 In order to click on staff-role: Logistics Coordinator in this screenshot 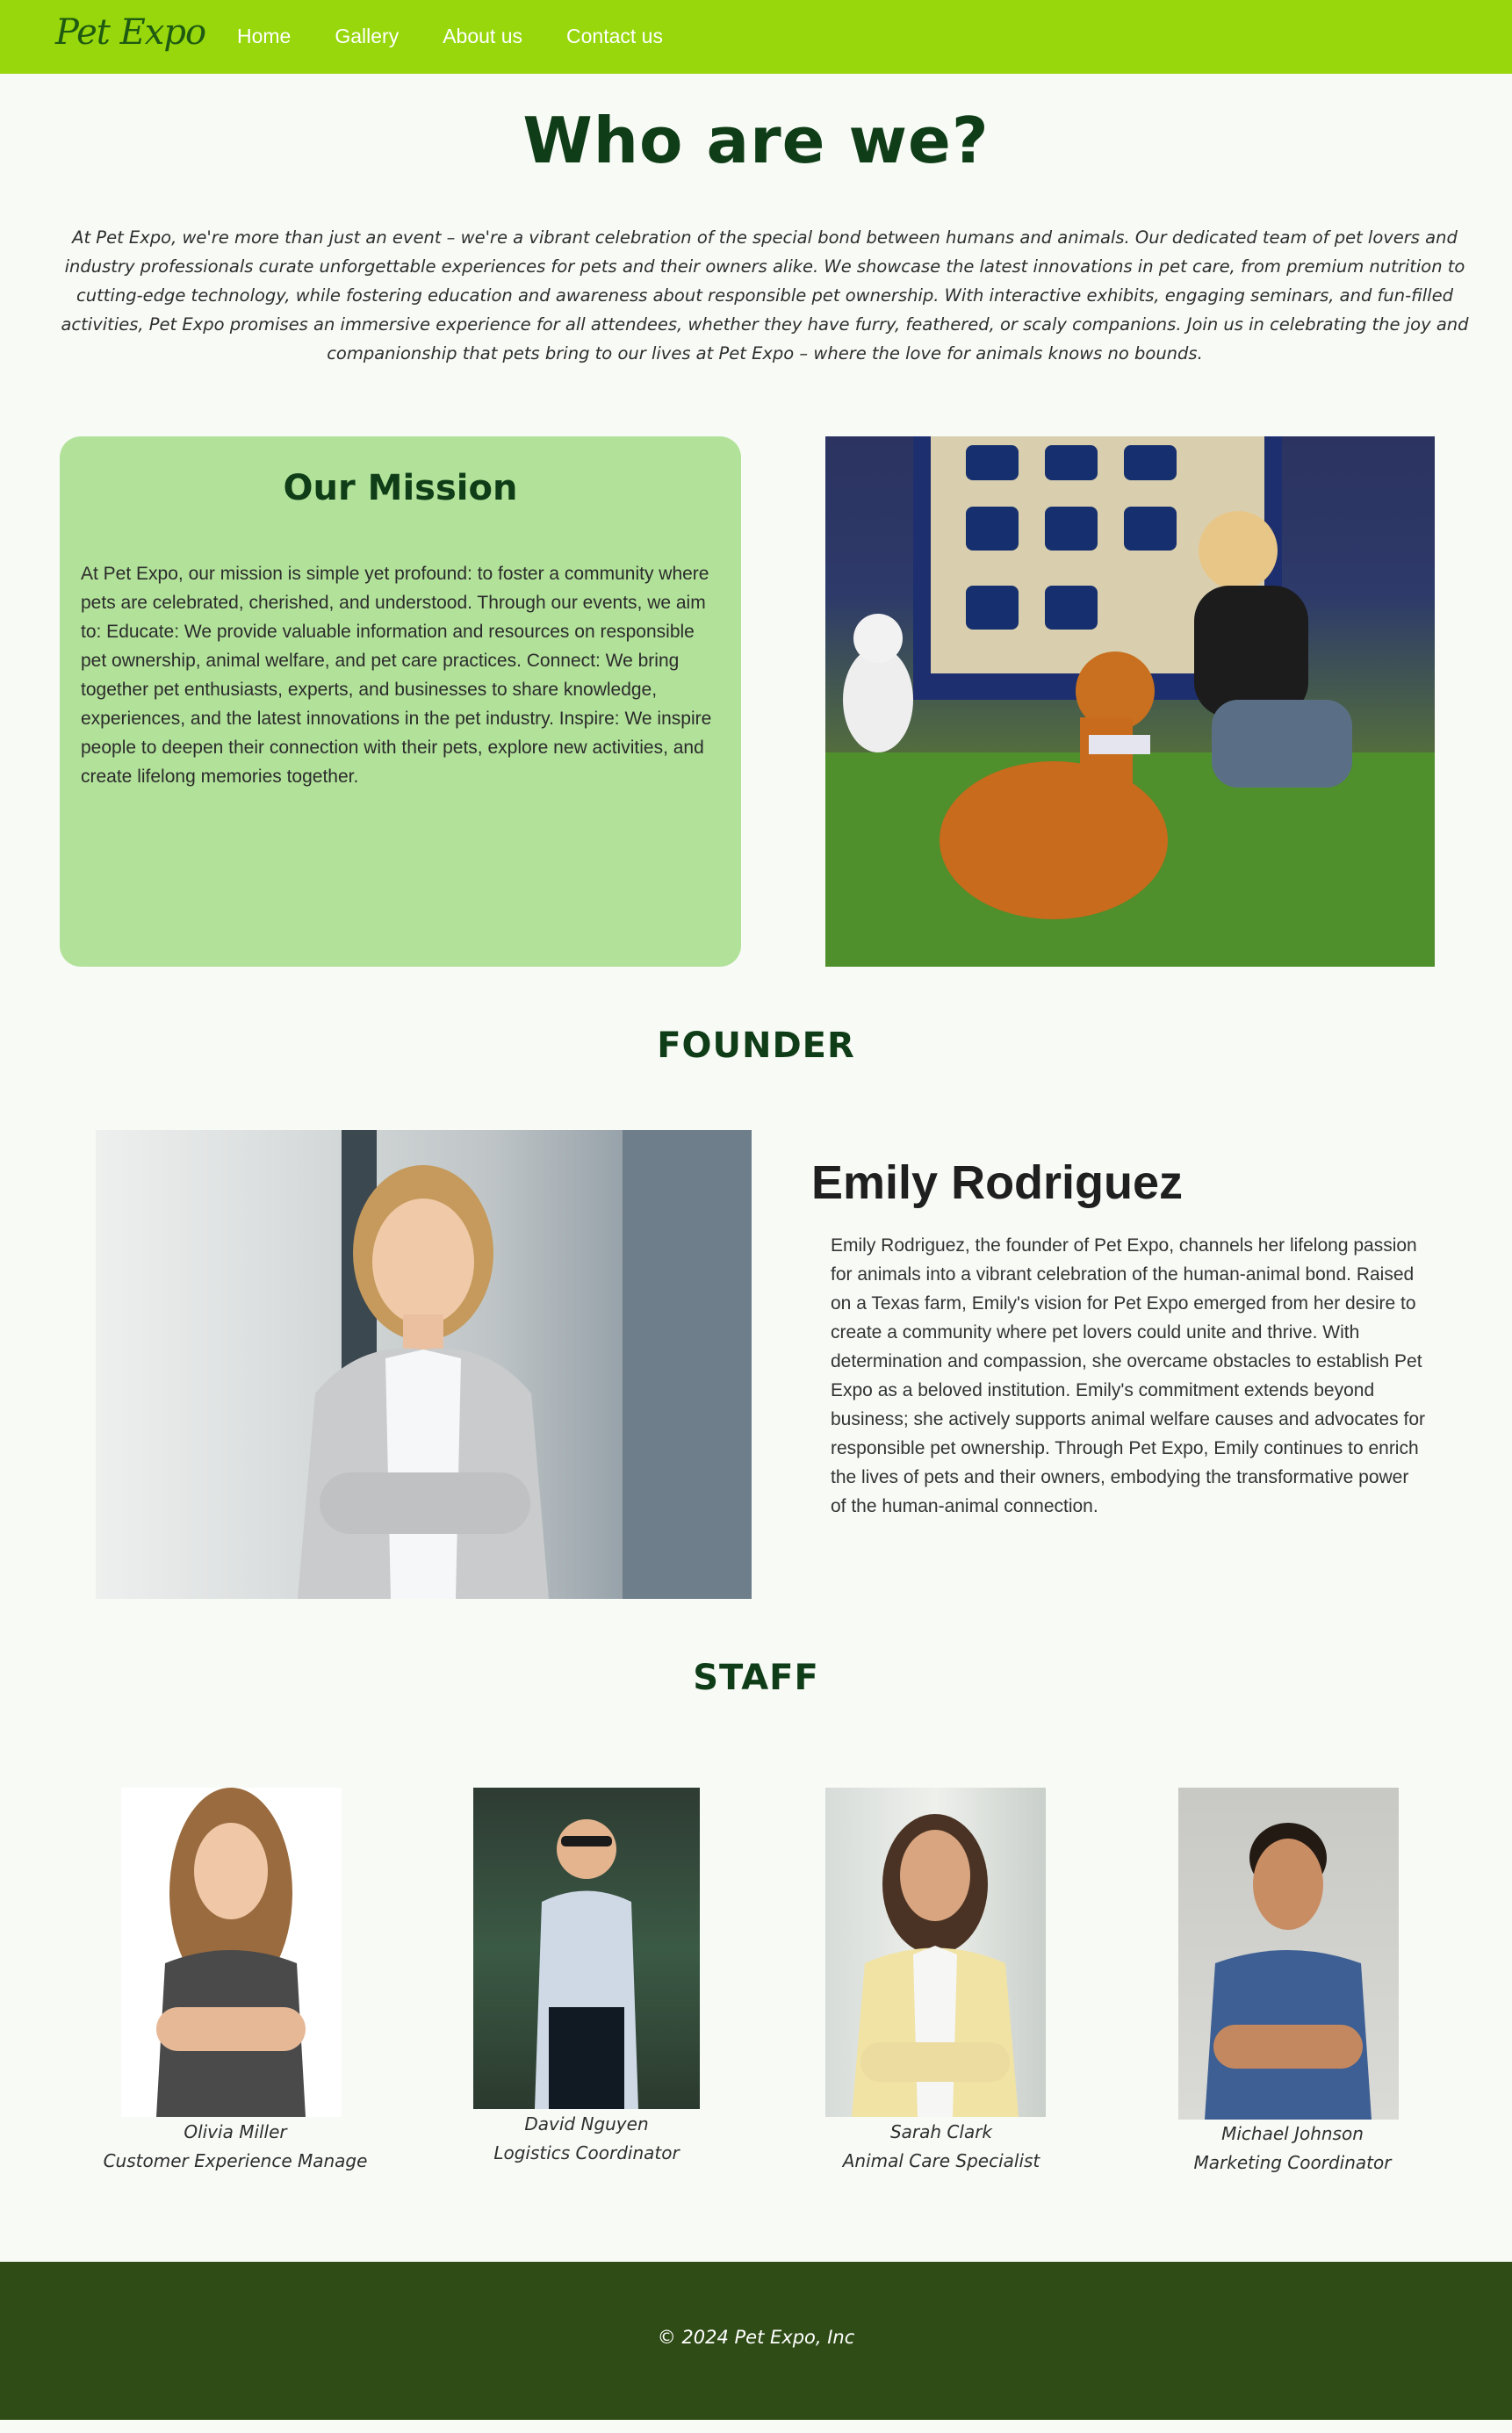, I will do `click(586, 2152)`.